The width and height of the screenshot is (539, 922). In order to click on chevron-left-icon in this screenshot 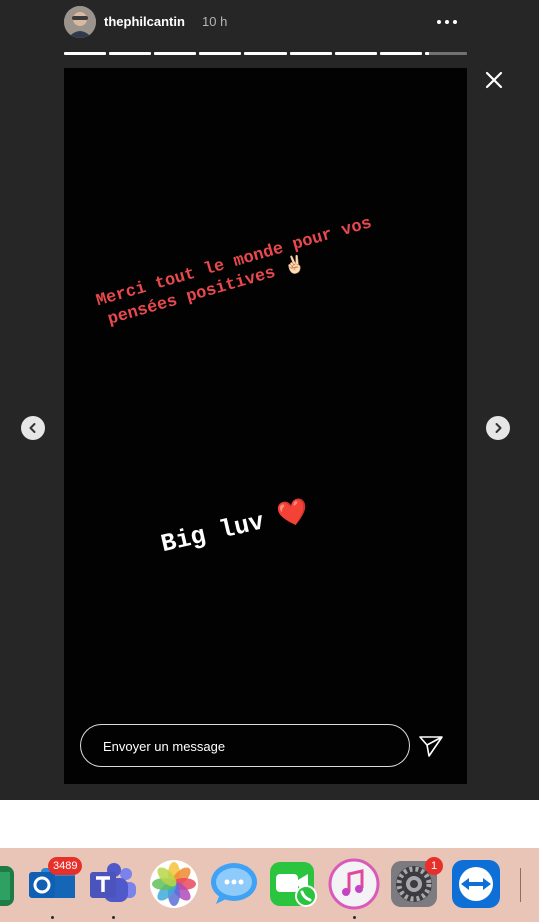, I will do `click(33, 428)`.